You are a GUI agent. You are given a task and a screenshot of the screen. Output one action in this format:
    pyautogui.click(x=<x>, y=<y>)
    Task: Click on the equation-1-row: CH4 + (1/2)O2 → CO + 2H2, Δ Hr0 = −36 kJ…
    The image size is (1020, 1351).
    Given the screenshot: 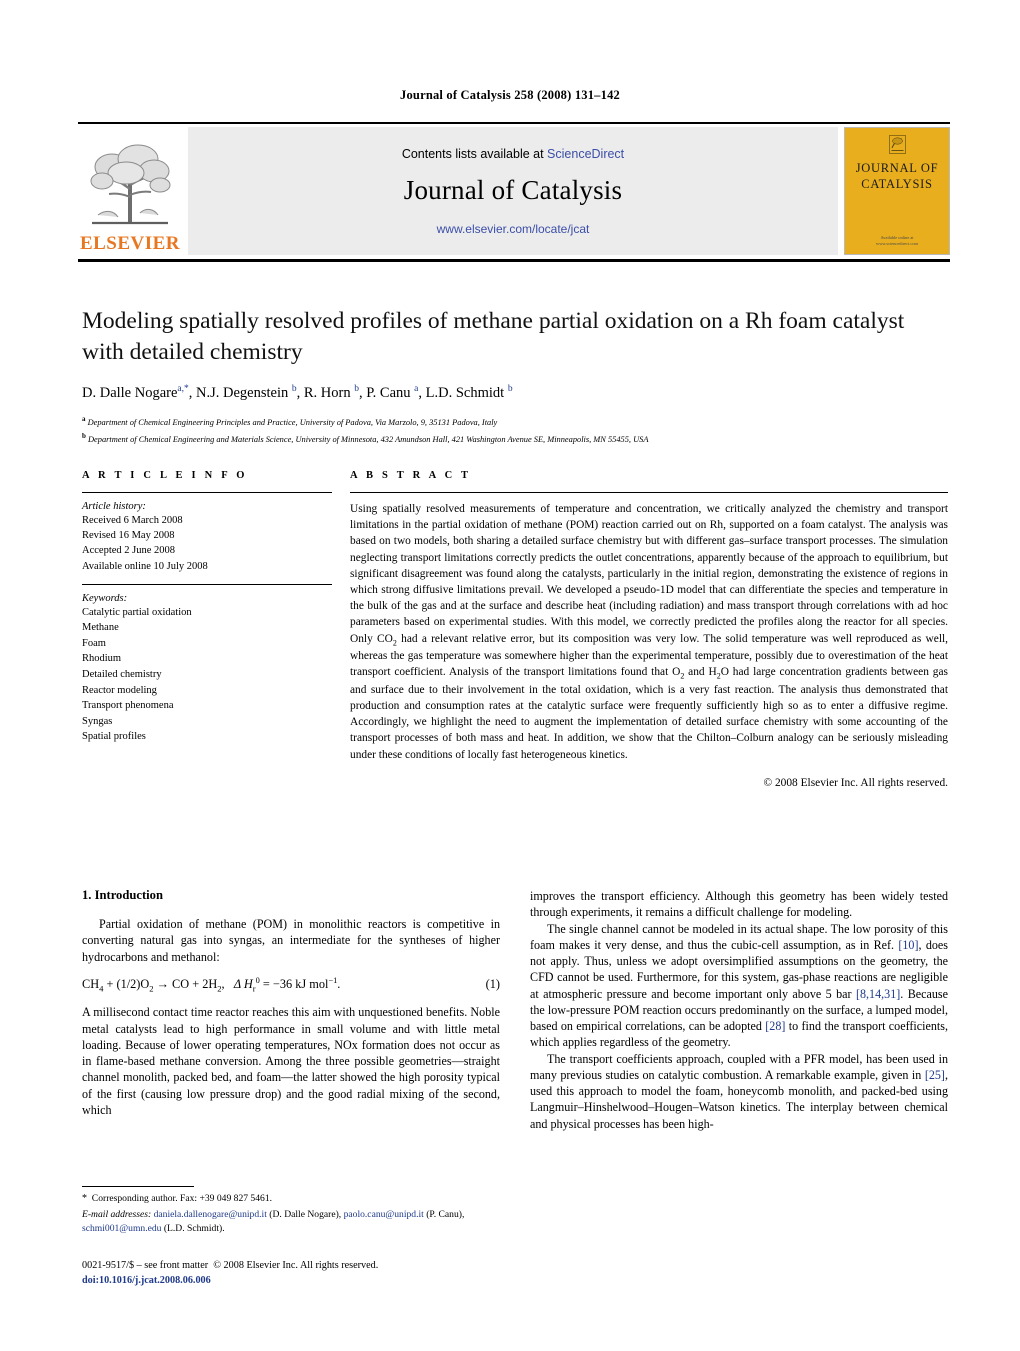 What is the action you would take?
    pyautogui.click(x=291, y=985)
    